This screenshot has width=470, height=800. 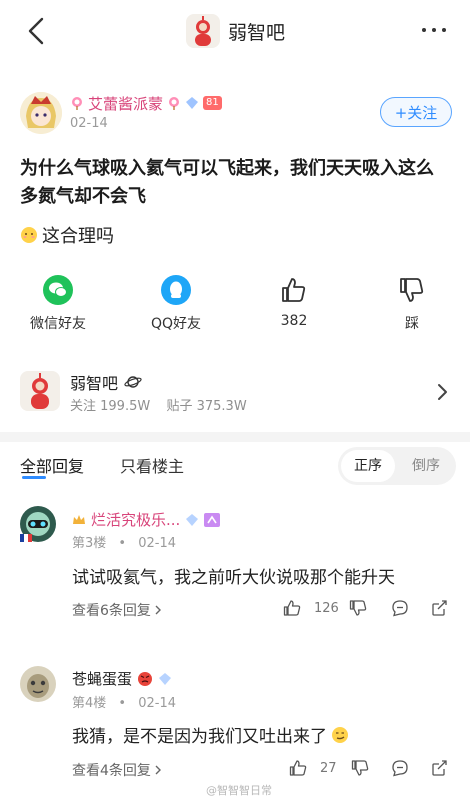 What do you see at coordinates (40, 391) in the screenshot?
I see `forum-avatar-icon` at bounding box center [40, 391].